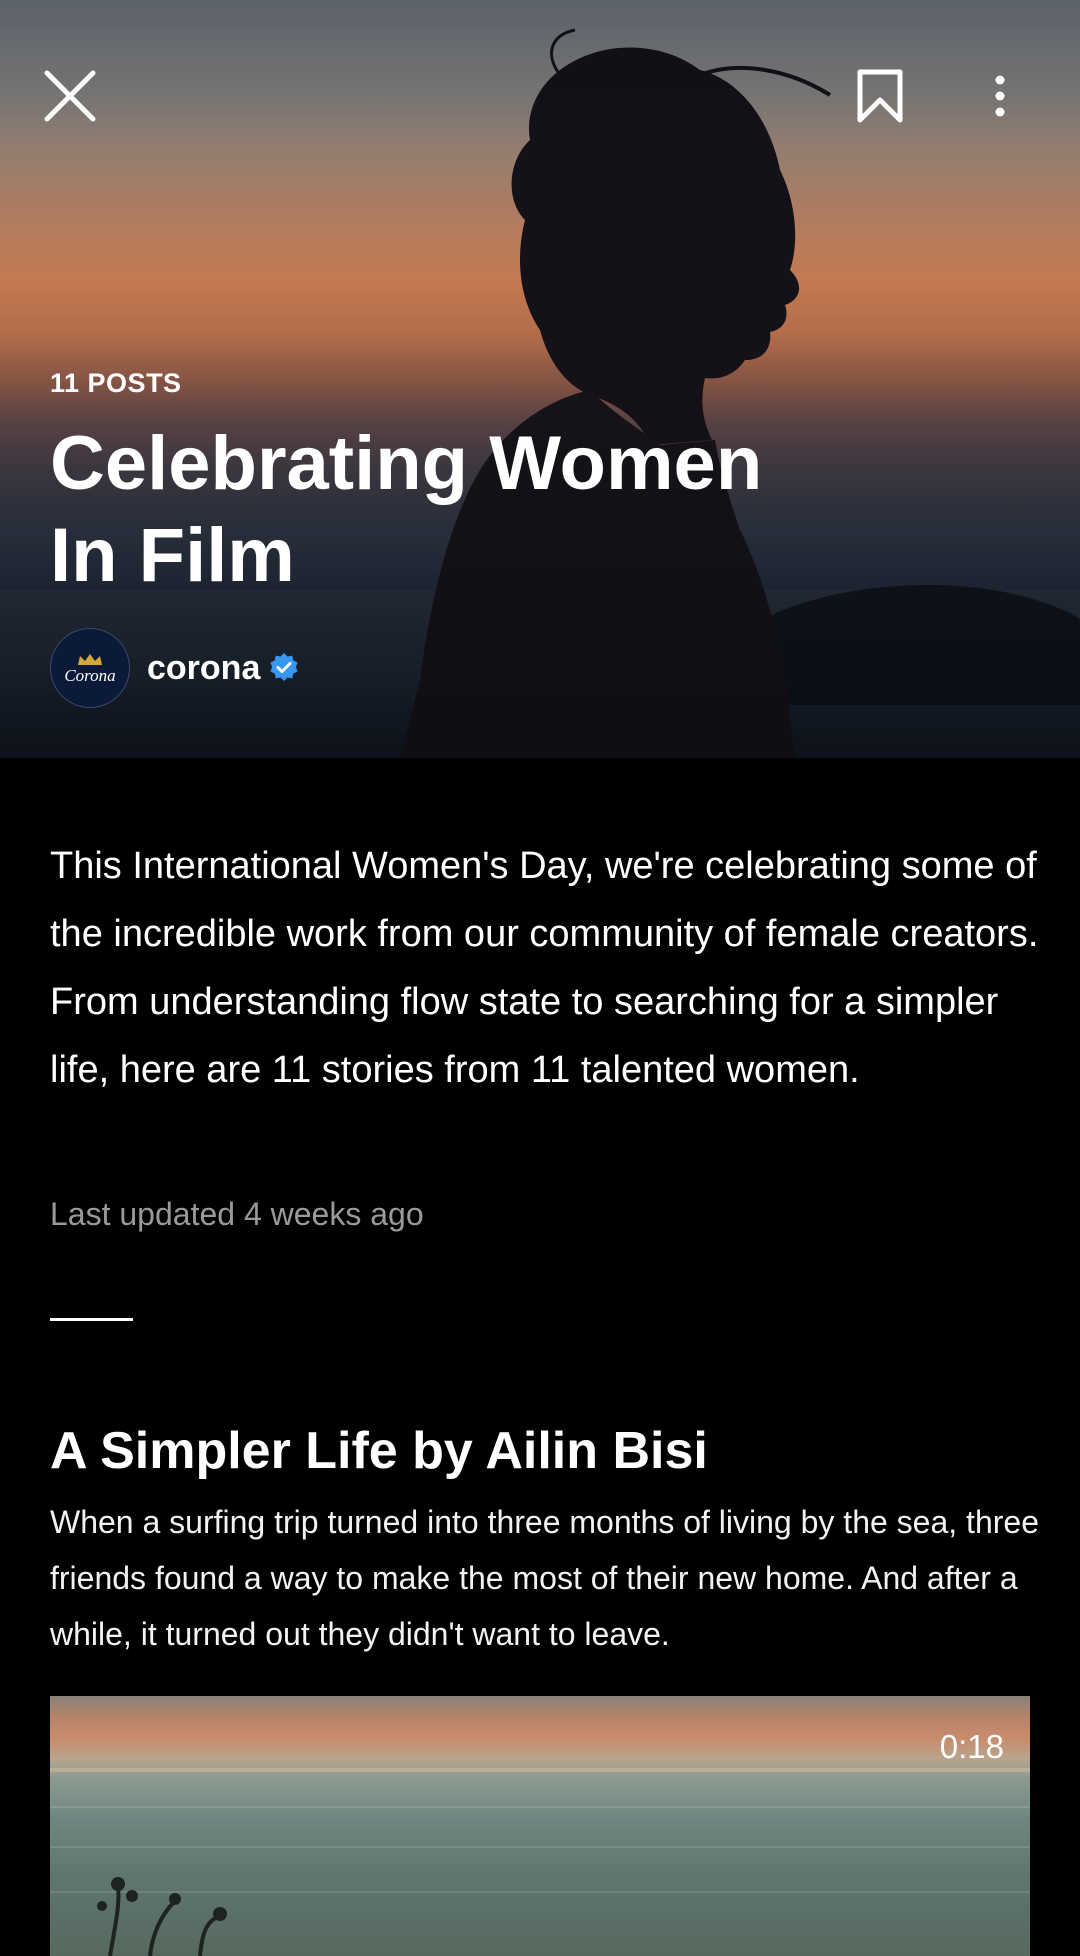 This screenshot has width=1080, height=1956. Describe the element at coordinates (237, 1214) in the screenshot. I see `last-updated: Last updated 4 weeks ago` at that location.